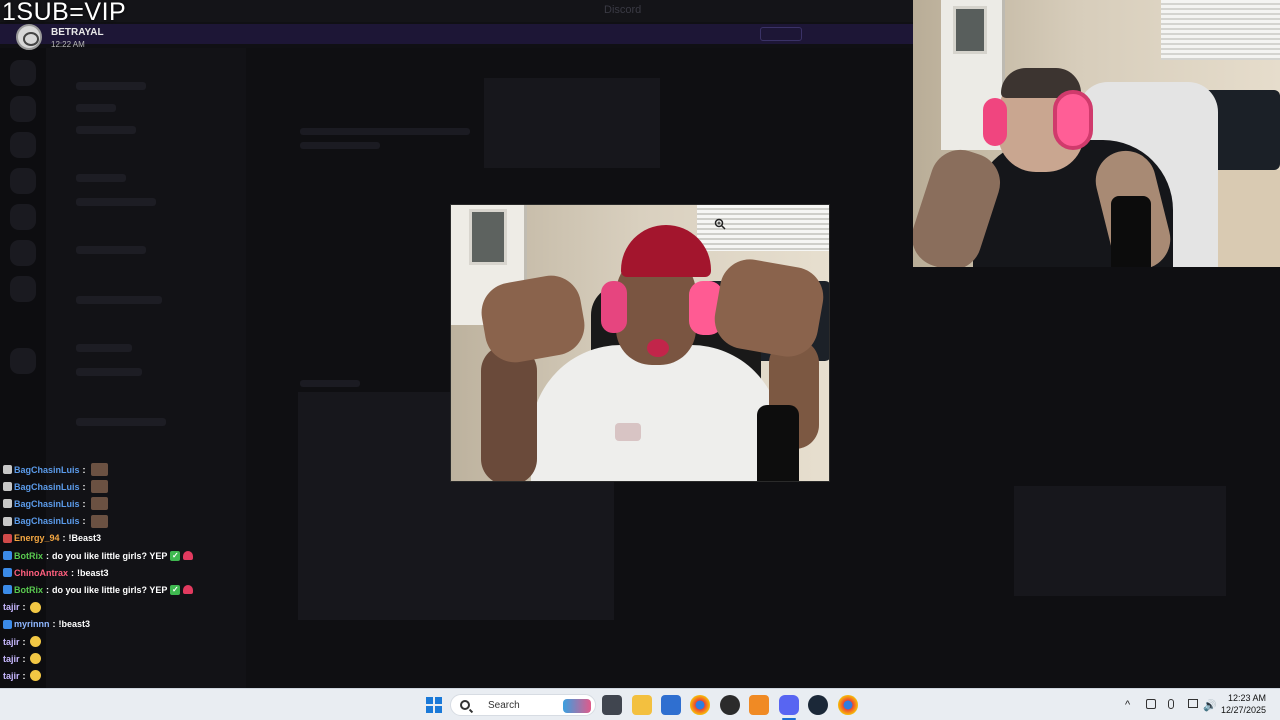  Describe the element at coordinates (1151, 704) in the screenshot. I see `tray-app-icon` at that location.